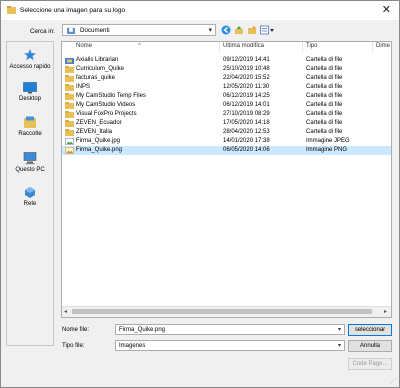 This screenshot has width=400, height=388. What do you see at coordinates (30, 67) in the screenshot?
I see `place-label: Accesso rapido` at bounding box center [30, 67].